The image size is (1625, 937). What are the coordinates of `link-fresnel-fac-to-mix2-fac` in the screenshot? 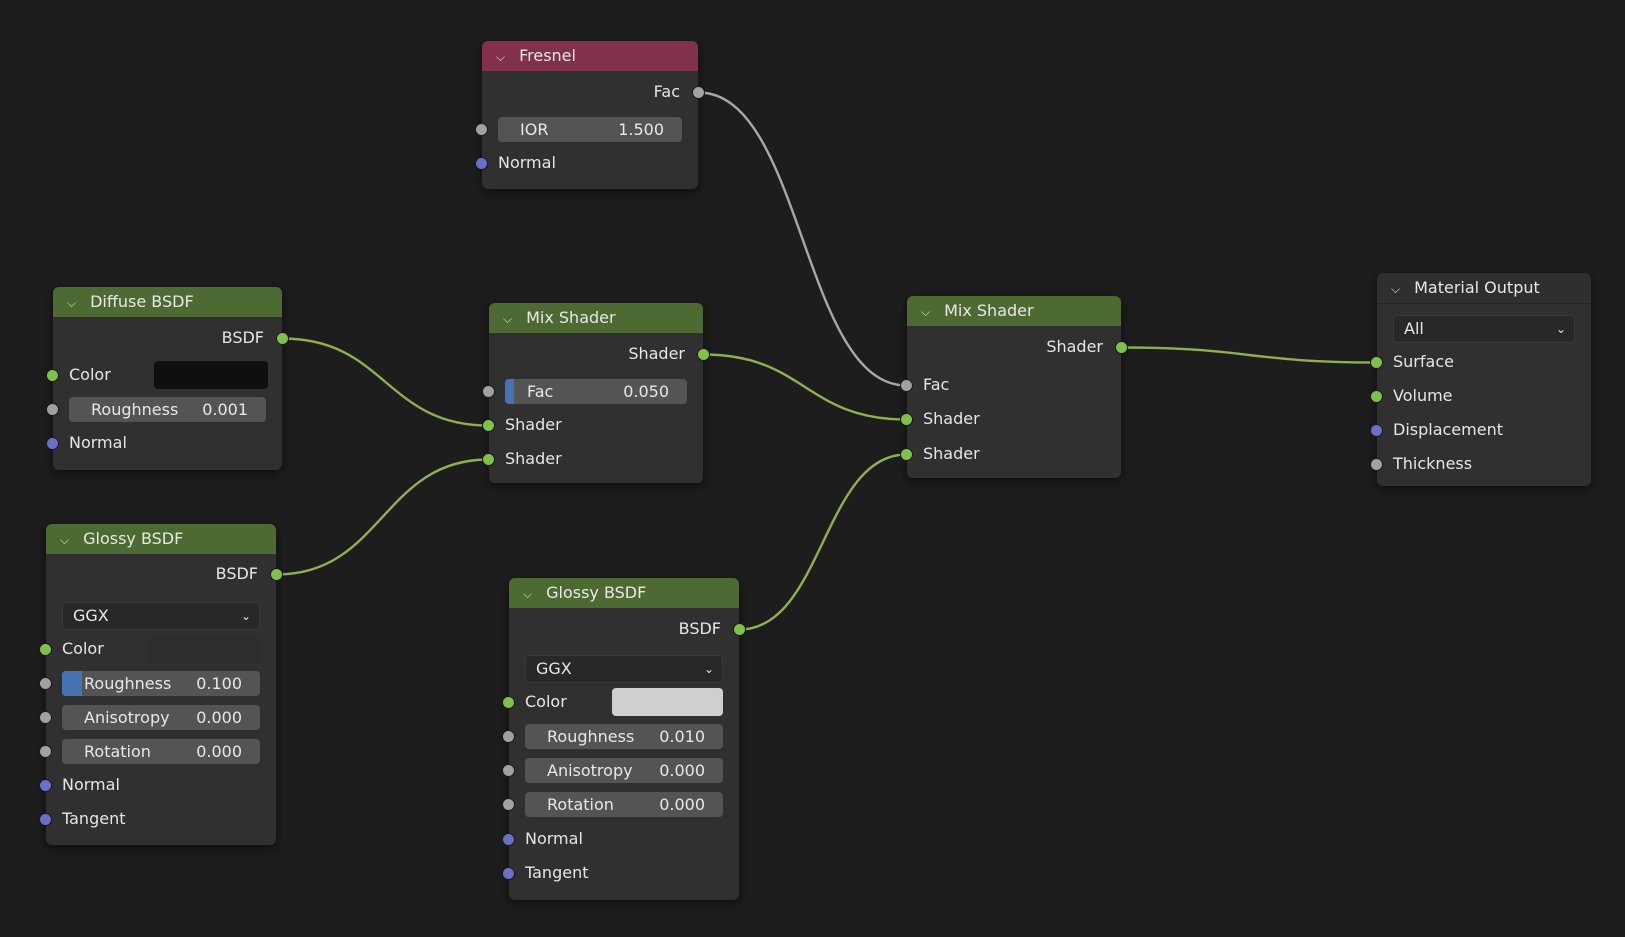 It's located at (802, 239).